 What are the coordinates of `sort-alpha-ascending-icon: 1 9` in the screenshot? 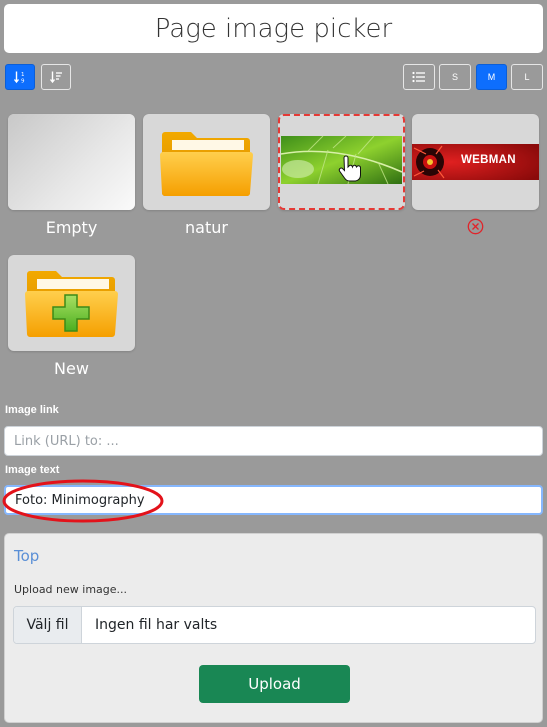 It's located at (19, 78).